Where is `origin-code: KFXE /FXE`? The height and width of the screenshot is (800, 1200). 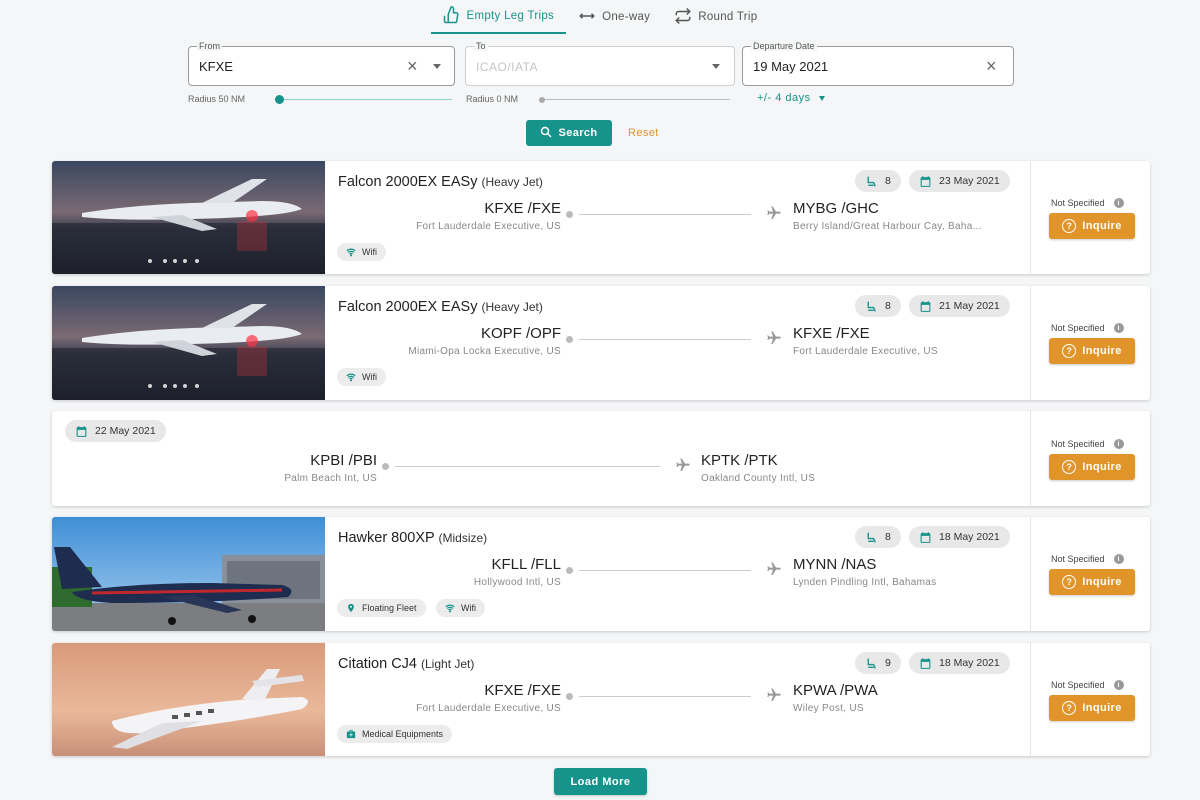 origin-code: KFXE /FXE is located at coordinates (522, 690).